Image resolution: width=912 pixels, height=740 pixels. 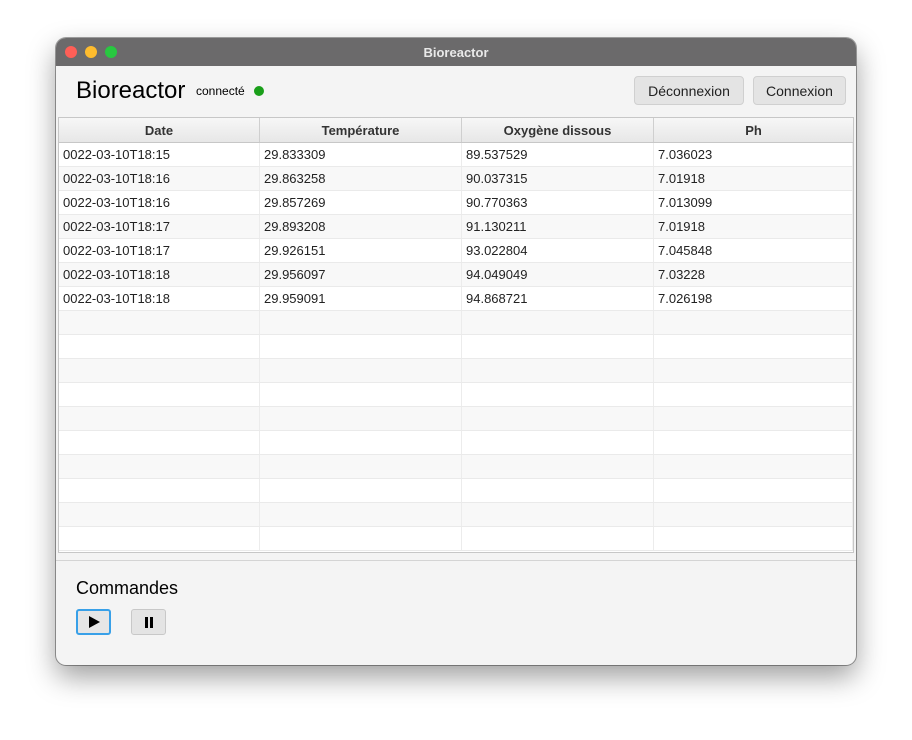 I want to click on maximize-window-button, so click(x=111, y=52).